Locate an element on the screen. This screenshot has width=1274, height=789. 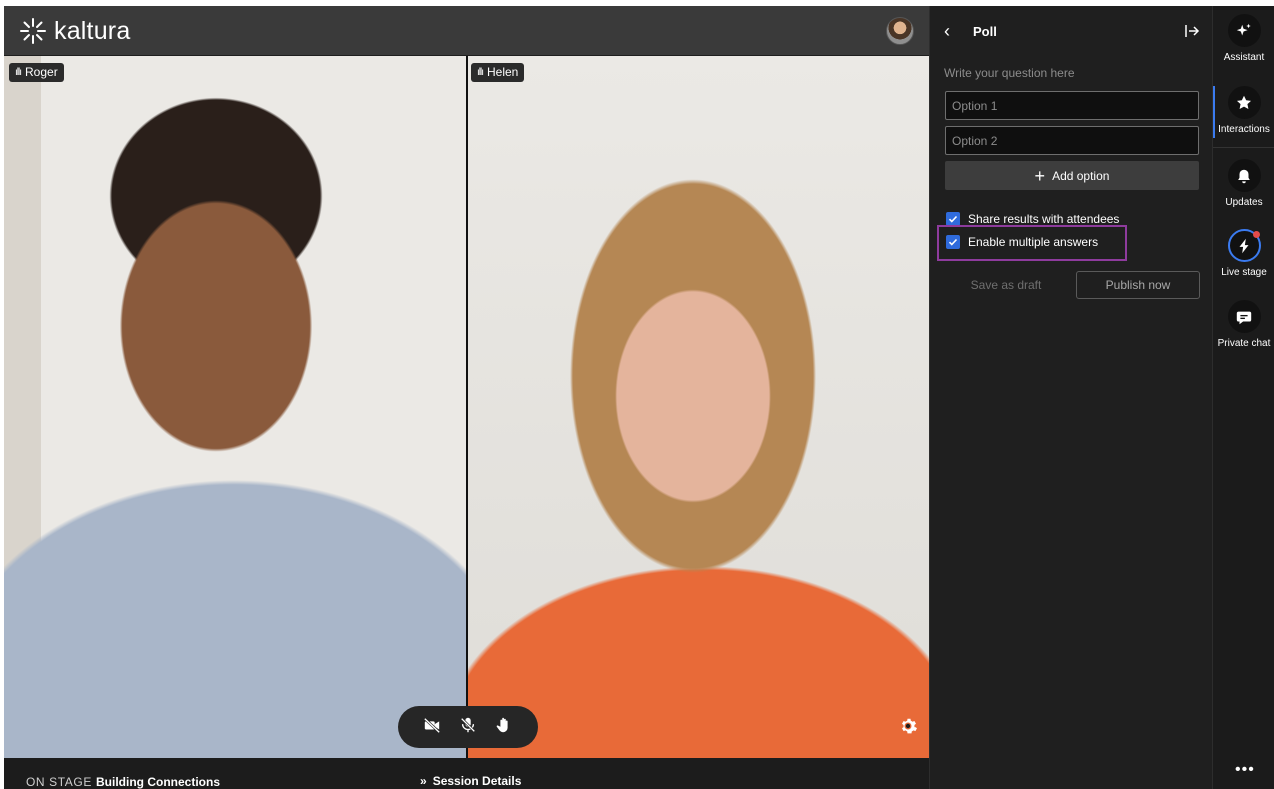
multiple-answers-label: Enable multiple answers is located at coordinates (1033, 242).